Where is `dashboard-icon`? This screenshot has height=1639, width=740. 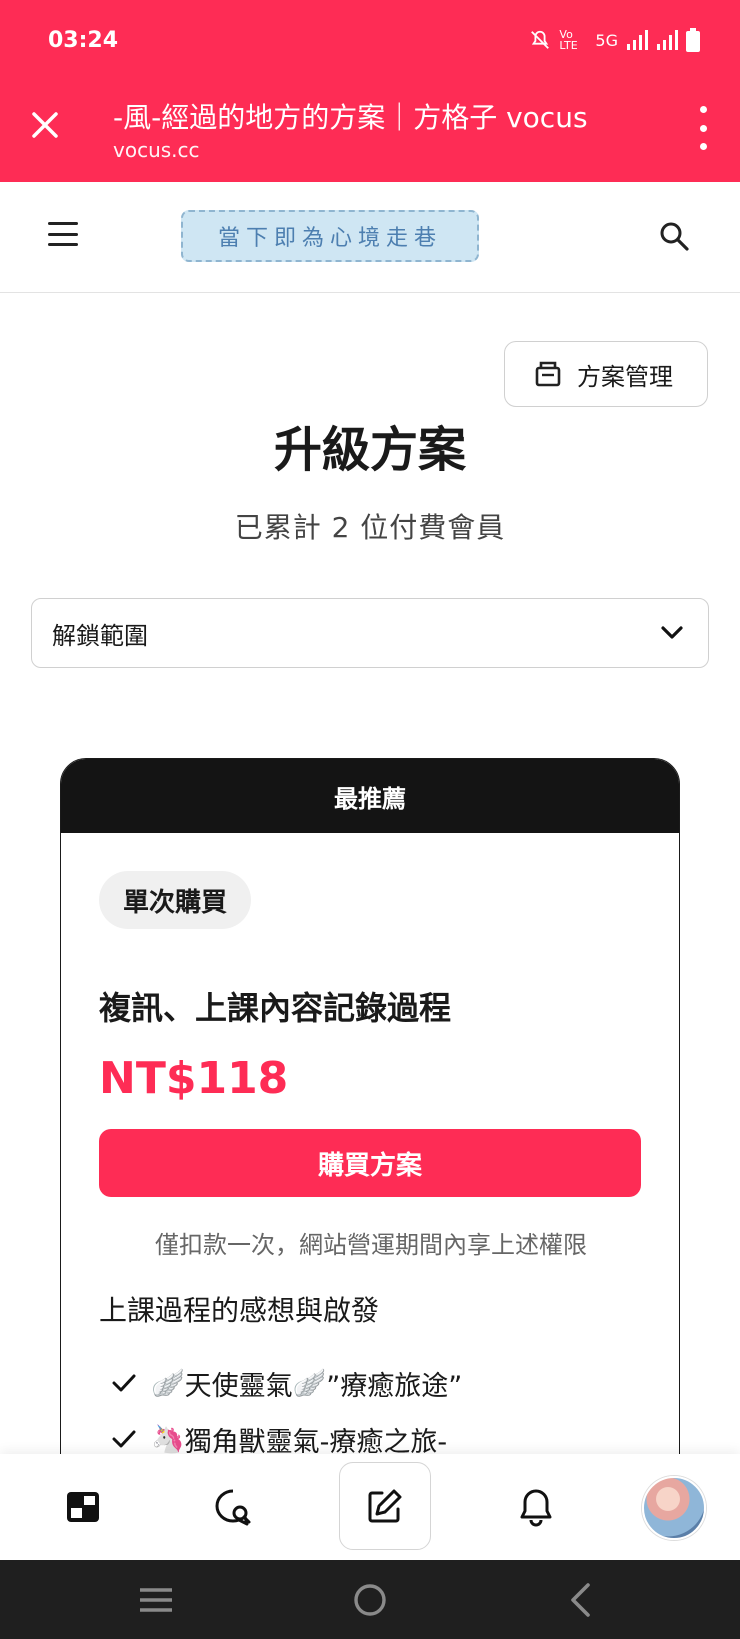 dashboard-icon is located at coordinates (83, 1507).